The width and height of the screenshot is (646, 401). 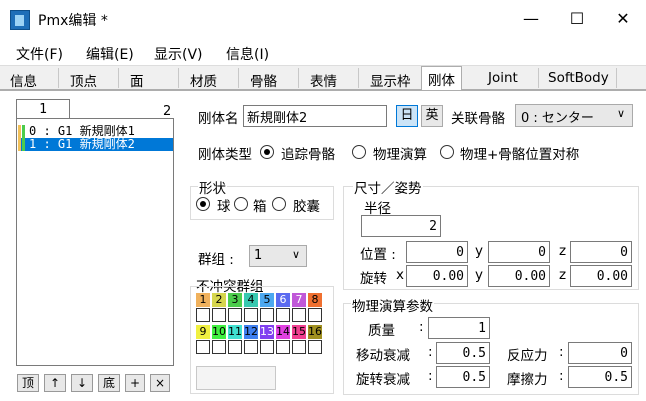 I want to click on position-label: 位置 :, so click(x=378, y=255).